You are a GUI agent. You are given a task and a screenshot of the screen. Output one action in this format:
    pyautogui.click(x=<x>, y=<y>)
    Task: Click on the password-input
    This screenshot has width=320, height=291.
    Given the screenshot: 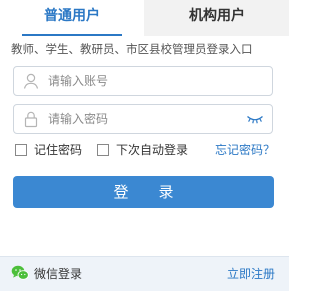 What is the action you would take?
    pyautogui.click(x=148, y=119)
    